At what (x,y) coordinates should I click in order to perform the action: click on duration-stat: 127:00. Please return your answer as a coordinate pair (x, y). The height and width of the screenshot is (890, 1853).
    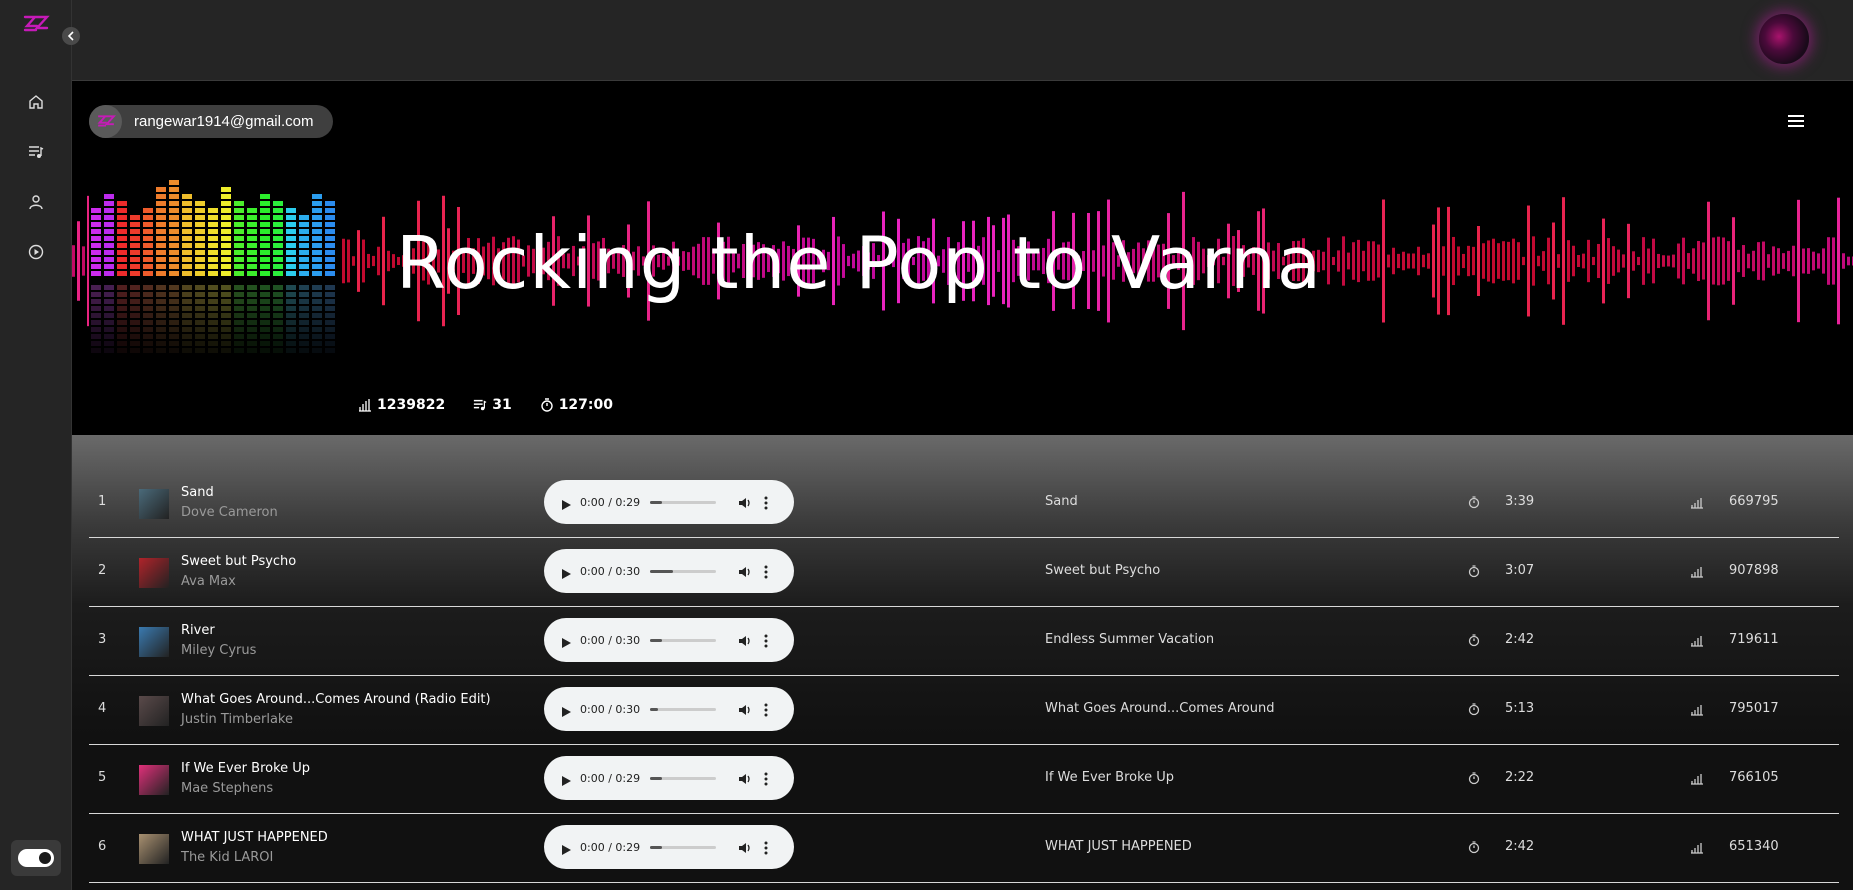
    Looking at the image, I should click on (576, 405).